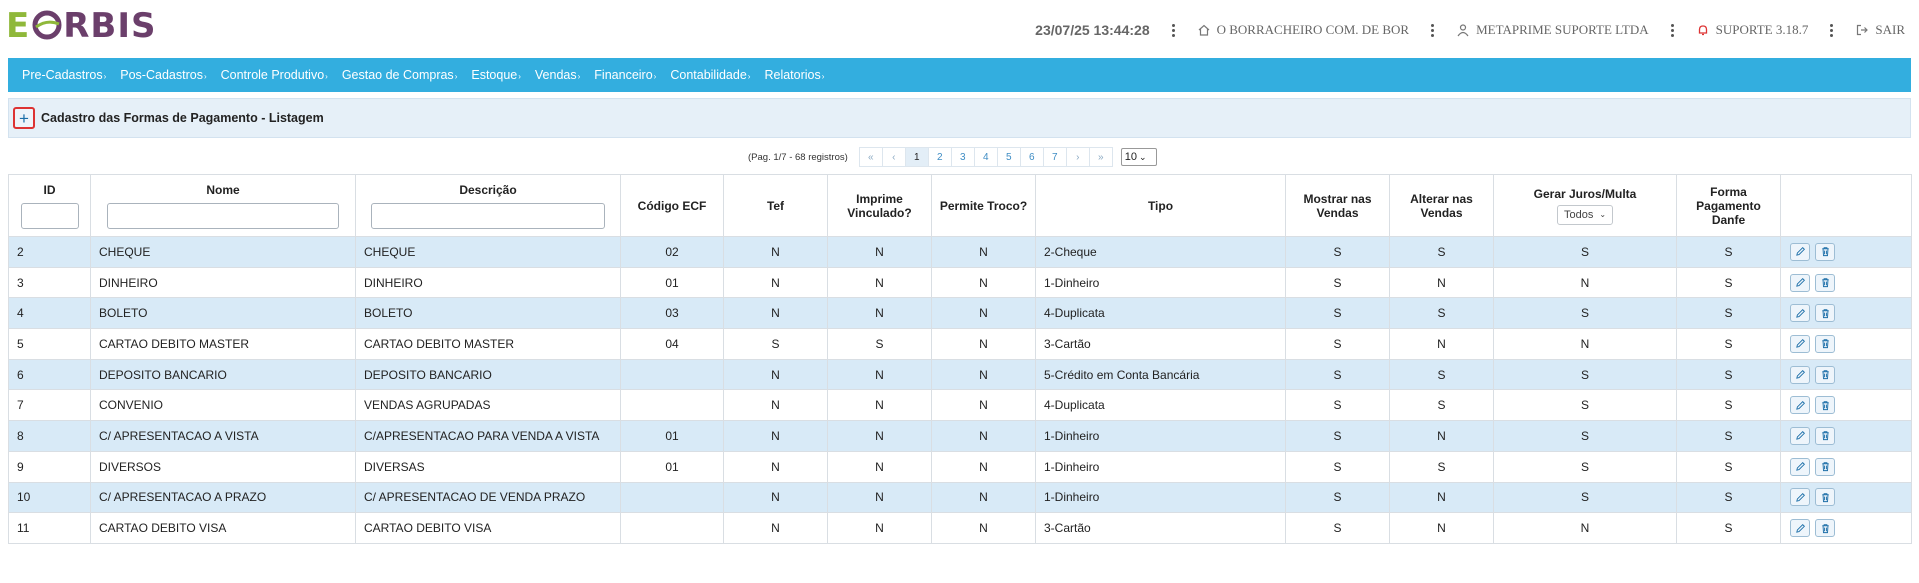 Image resolution: width=1919 pixels, height=583 pixels. I want to click on menu-pos-cadastros: Pos-Cadastros›, so click(163, 75).